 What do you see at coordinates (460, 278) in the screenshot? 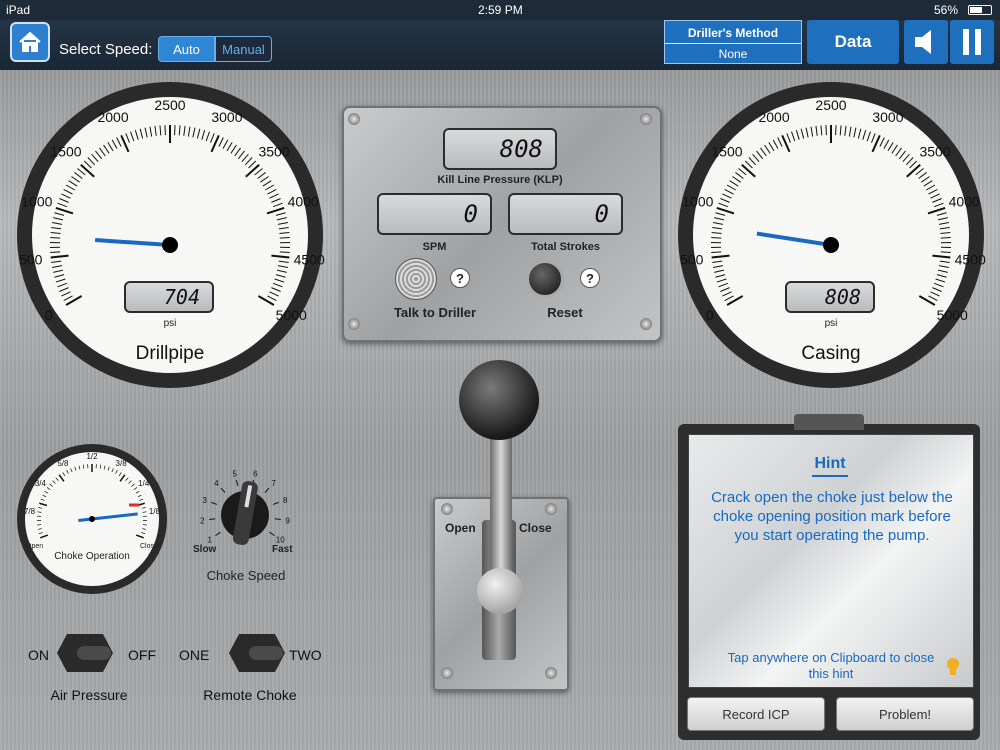
I see `talk-help-button: ?` at bounding box center [460, 278].